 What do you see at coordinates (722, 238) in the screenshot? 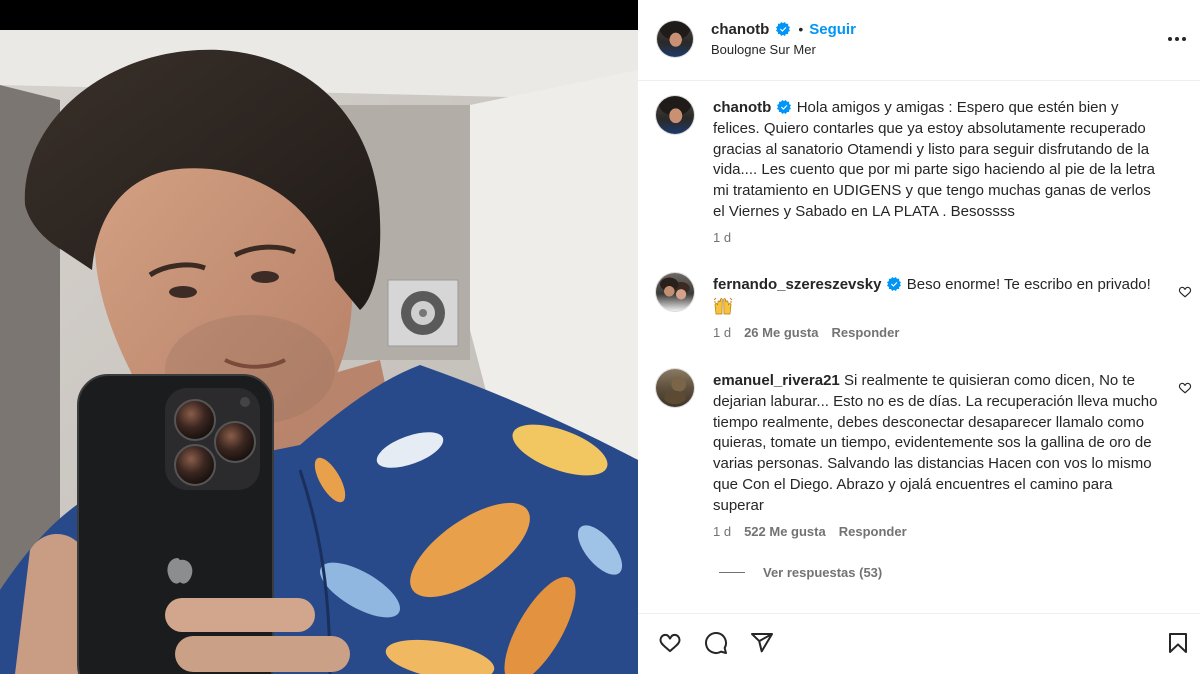
I see `caption-time: 1 d` at bounding box center [722, 238].